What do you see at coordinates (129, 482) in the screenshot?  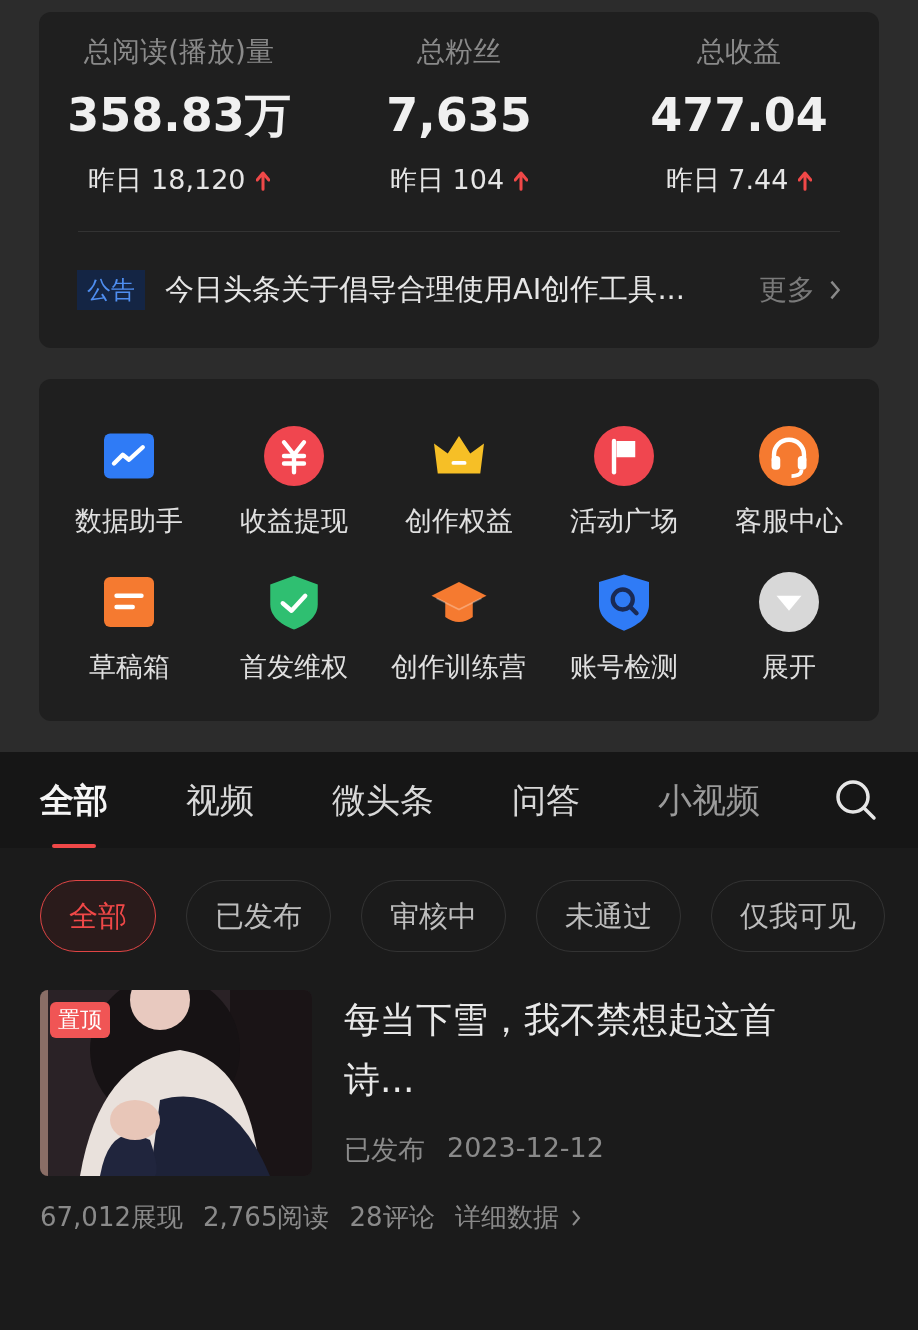 I see `tool-button: 数据助手` at bounding box center [129, 482].